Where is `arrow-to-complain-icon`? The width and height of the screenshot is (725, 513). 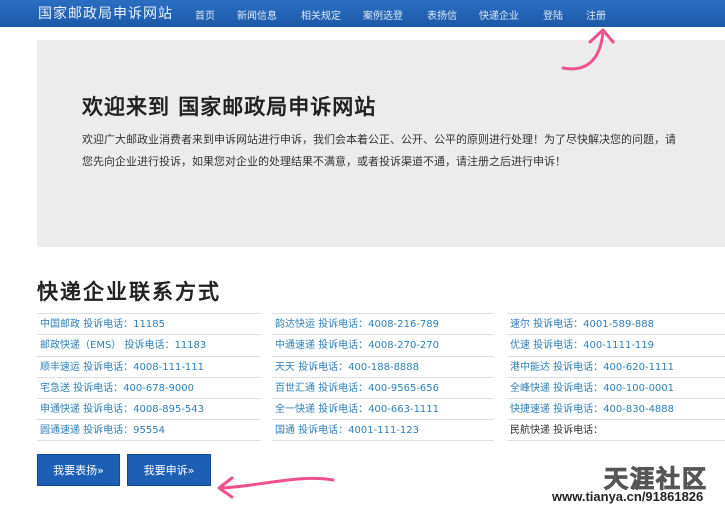 arrow-to-complain-icon is located at coordinates (277, 483).